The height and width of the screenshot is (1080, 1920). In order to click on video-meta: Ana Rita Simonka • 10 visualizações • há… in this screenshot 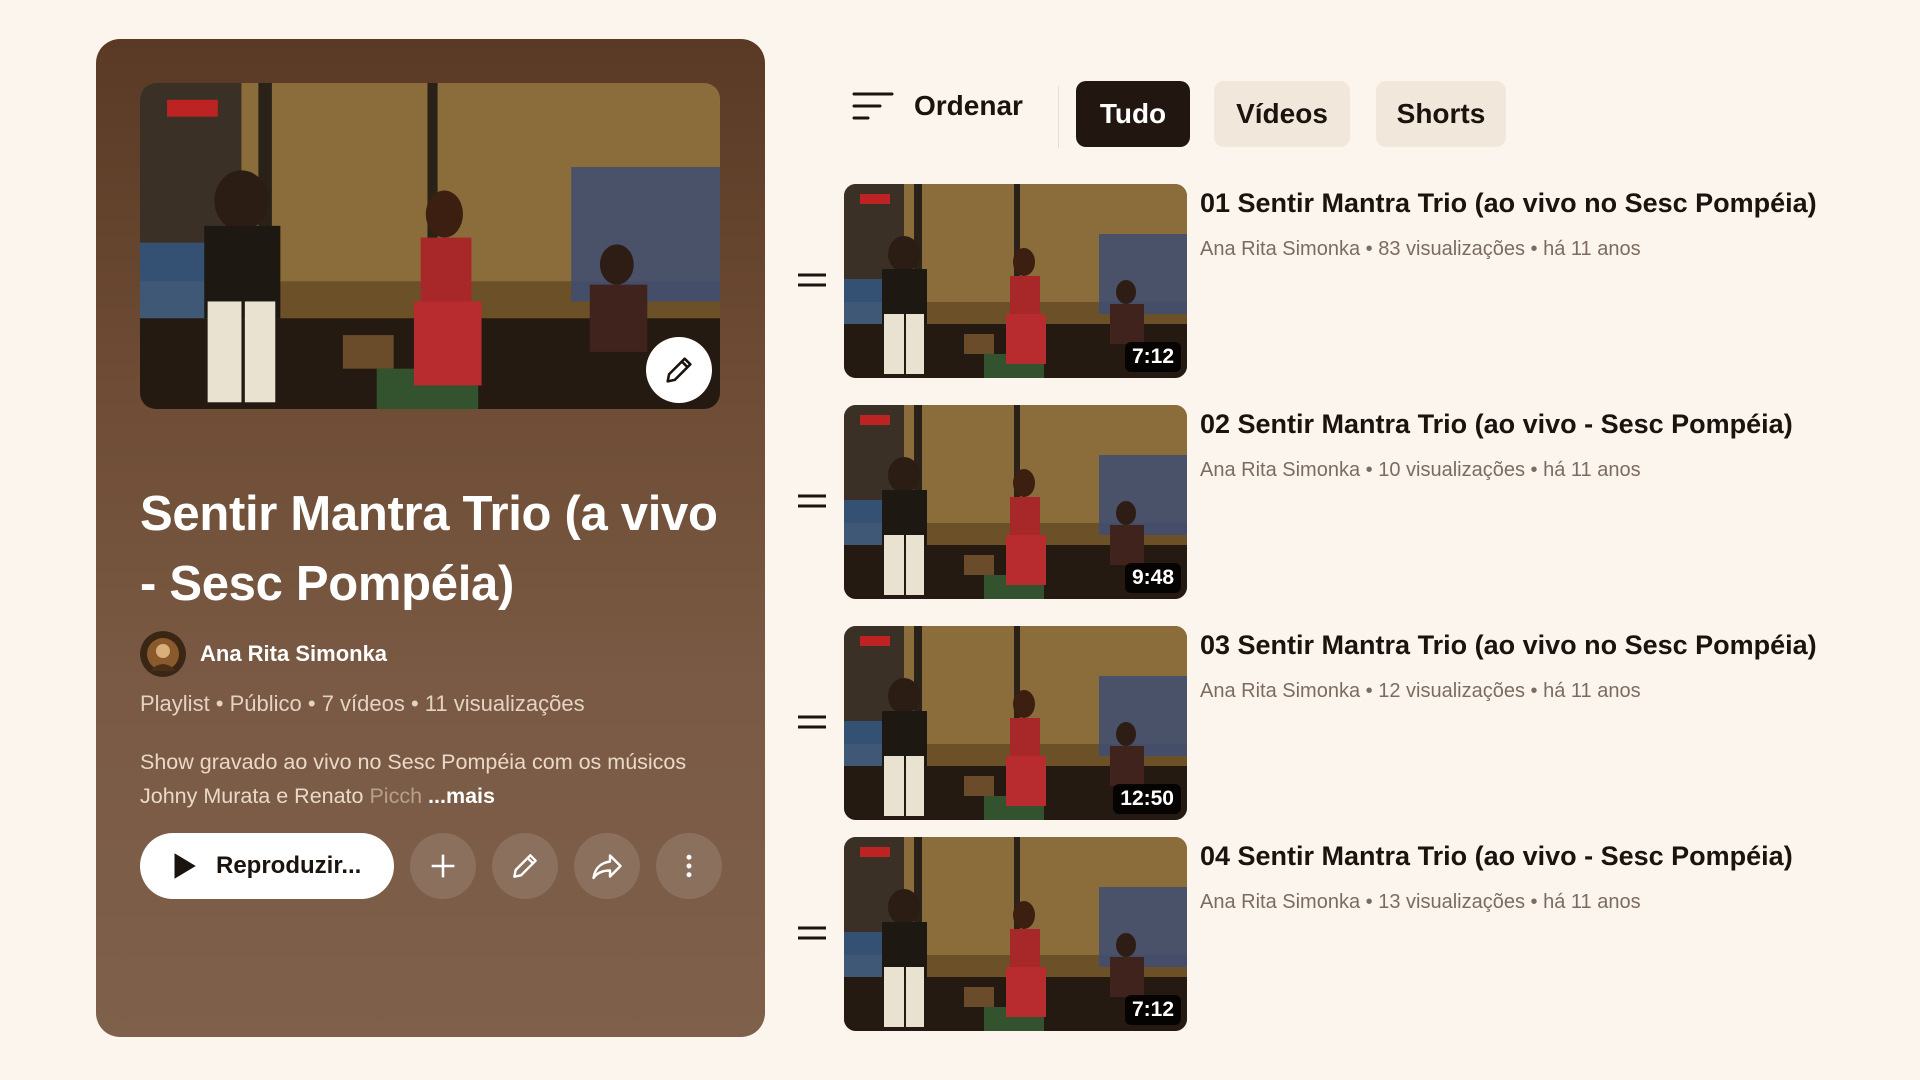, I will do `click(1420, 470)`.